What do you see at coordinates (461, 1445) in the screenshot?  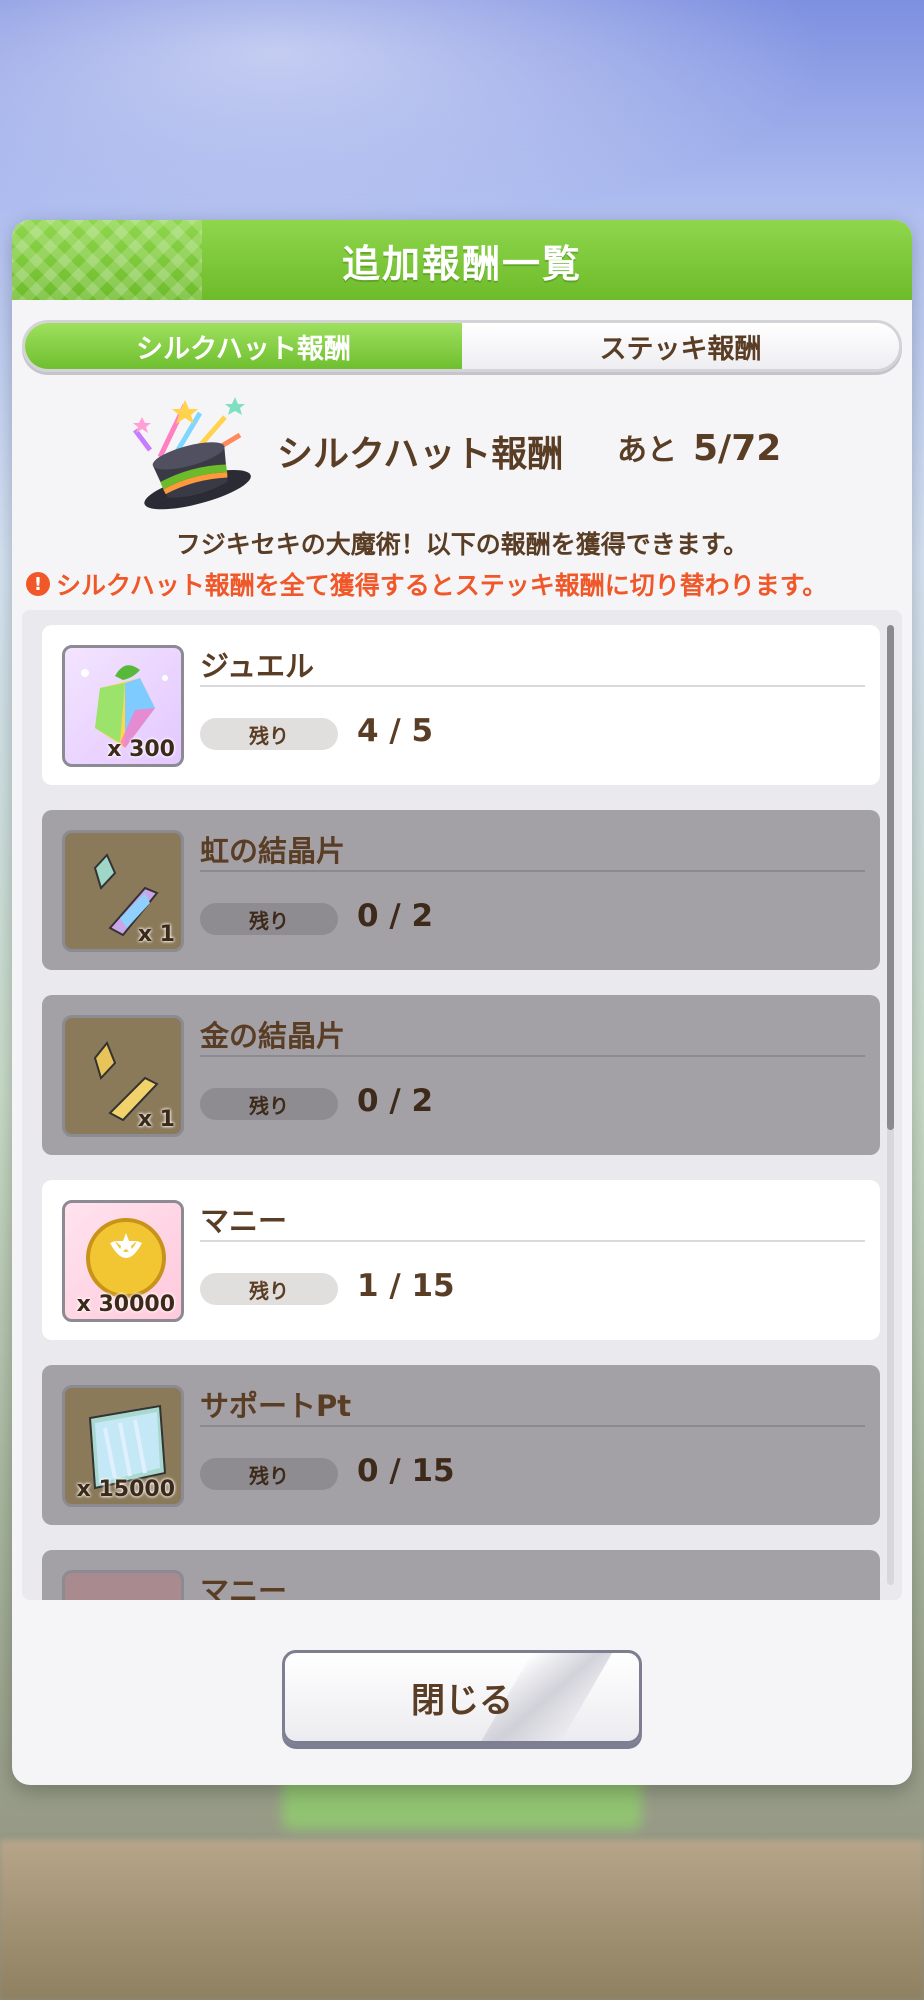 I see `reward-item-support-pt: x 15000 サポートPt 残り 0 / 15` at bounding box center [461, 1445].